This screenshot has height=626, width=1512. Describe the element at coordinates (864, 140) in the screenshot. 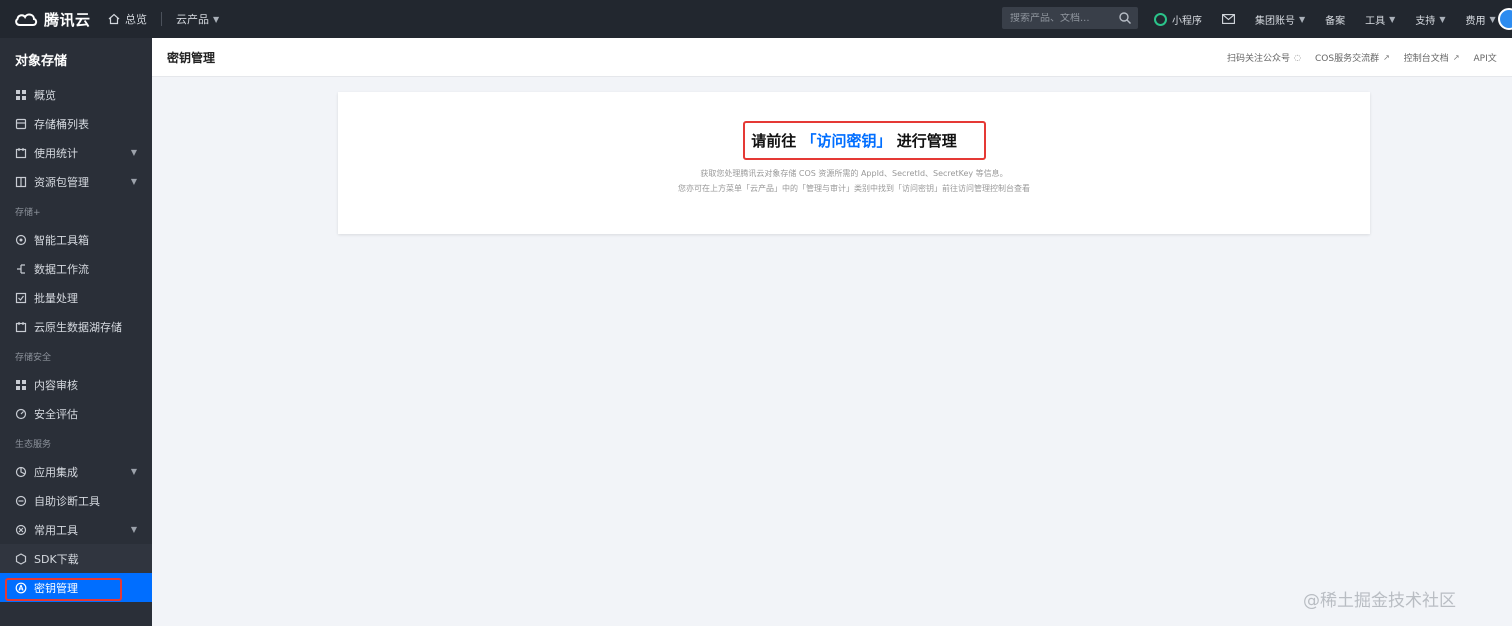

I see `highlight-box-title` at that location.